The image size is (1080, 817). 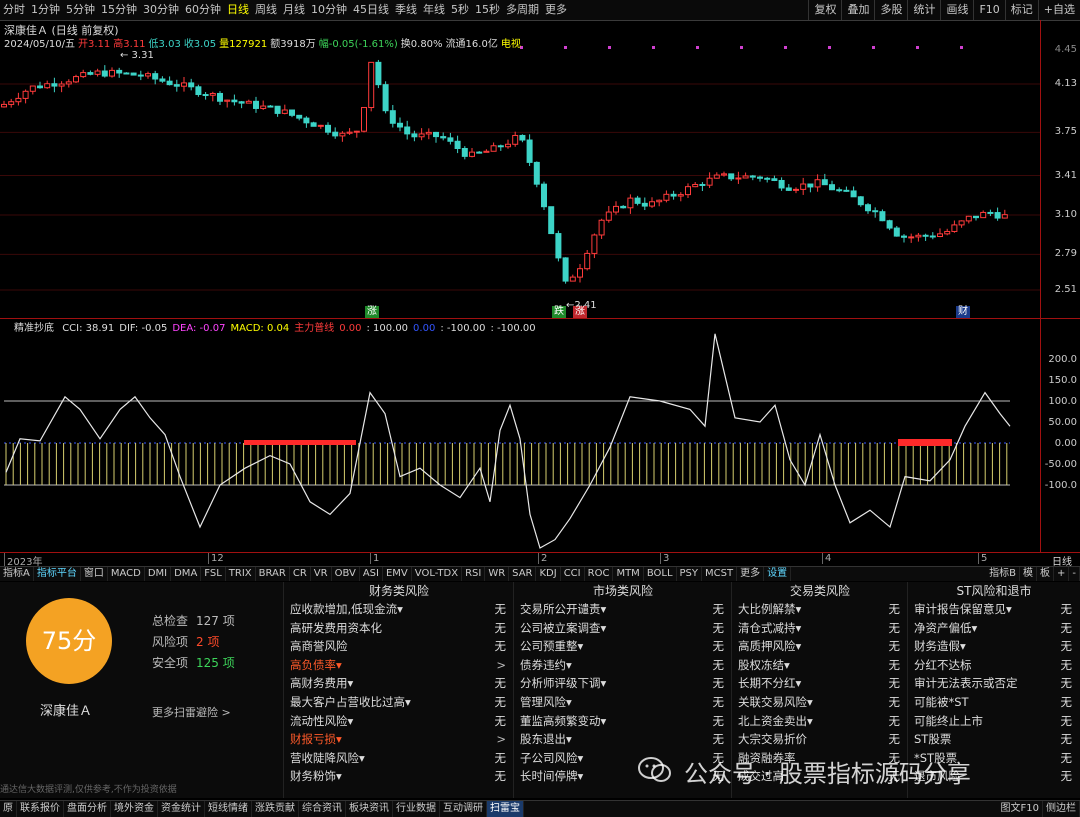 I want to click on period-tab: 分时, so click(x=14, y=10).